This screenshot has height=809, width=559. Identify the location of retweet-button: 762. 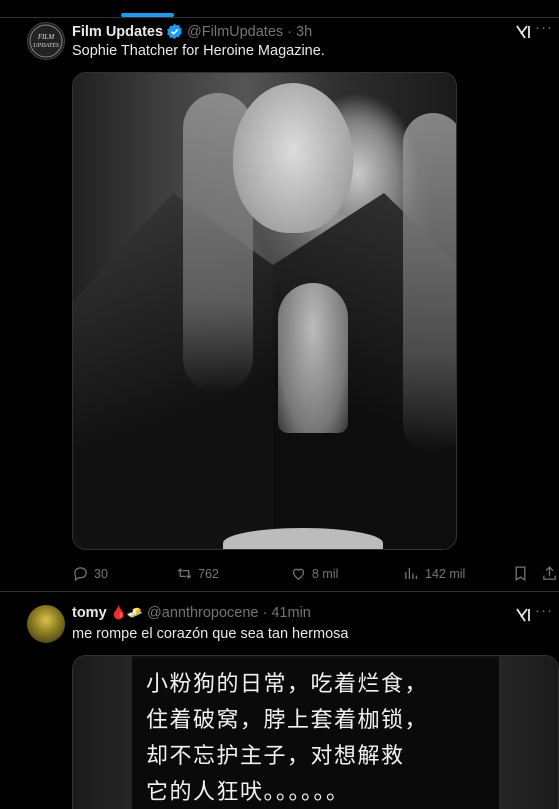
(197, 573).